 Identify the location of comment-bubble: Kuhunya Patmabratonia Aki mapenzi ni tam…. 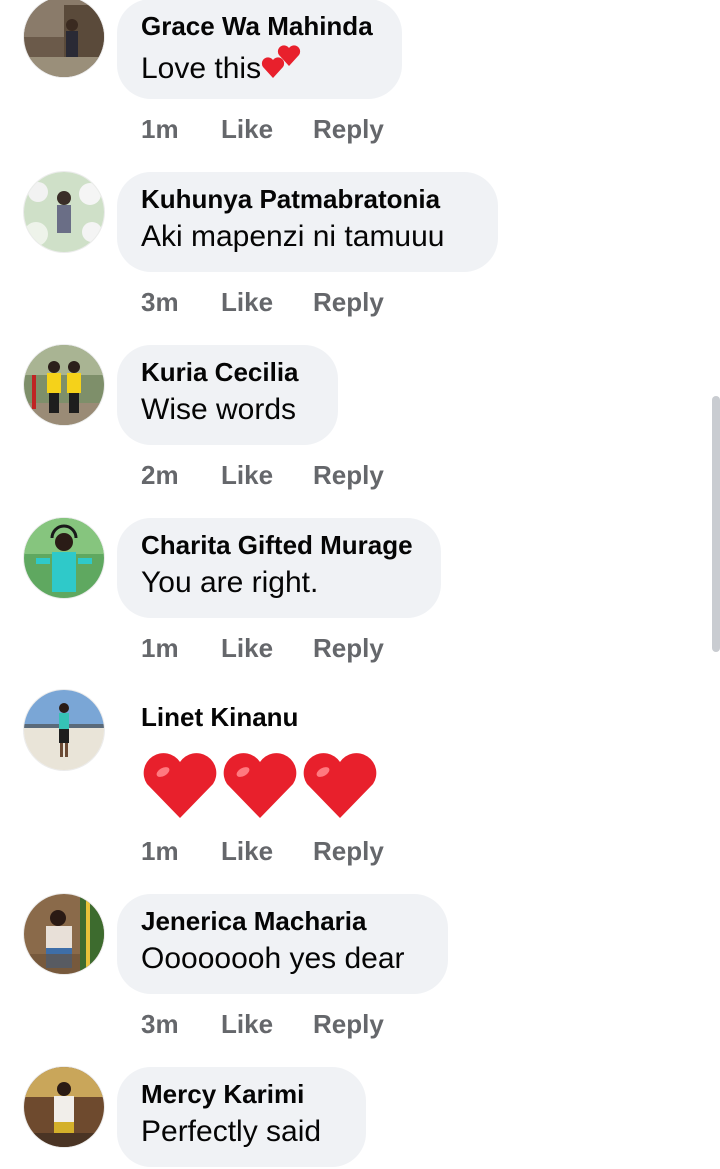
(307, 222).